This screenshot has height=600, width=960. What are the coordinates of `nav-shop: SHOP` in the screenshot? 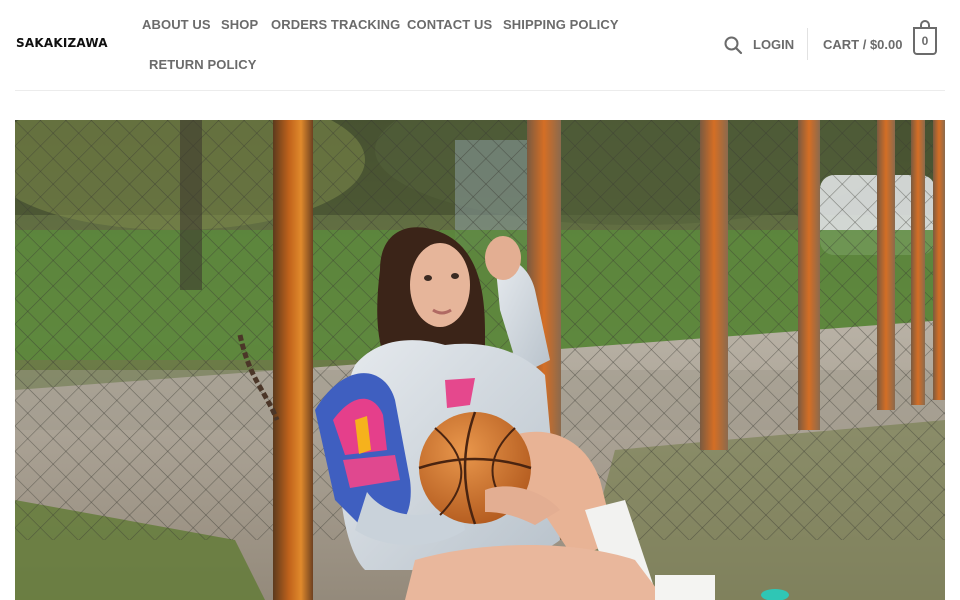 It's located at (239, 24).